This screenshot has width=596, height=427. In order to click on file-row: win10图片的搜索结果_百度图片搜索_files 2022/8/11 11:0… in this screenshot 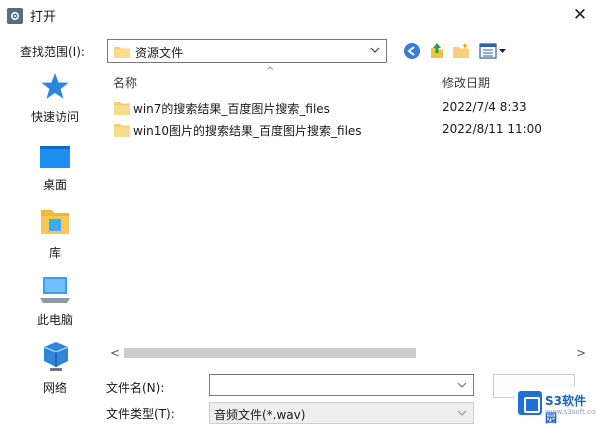, I will do `click(348, 130)`.